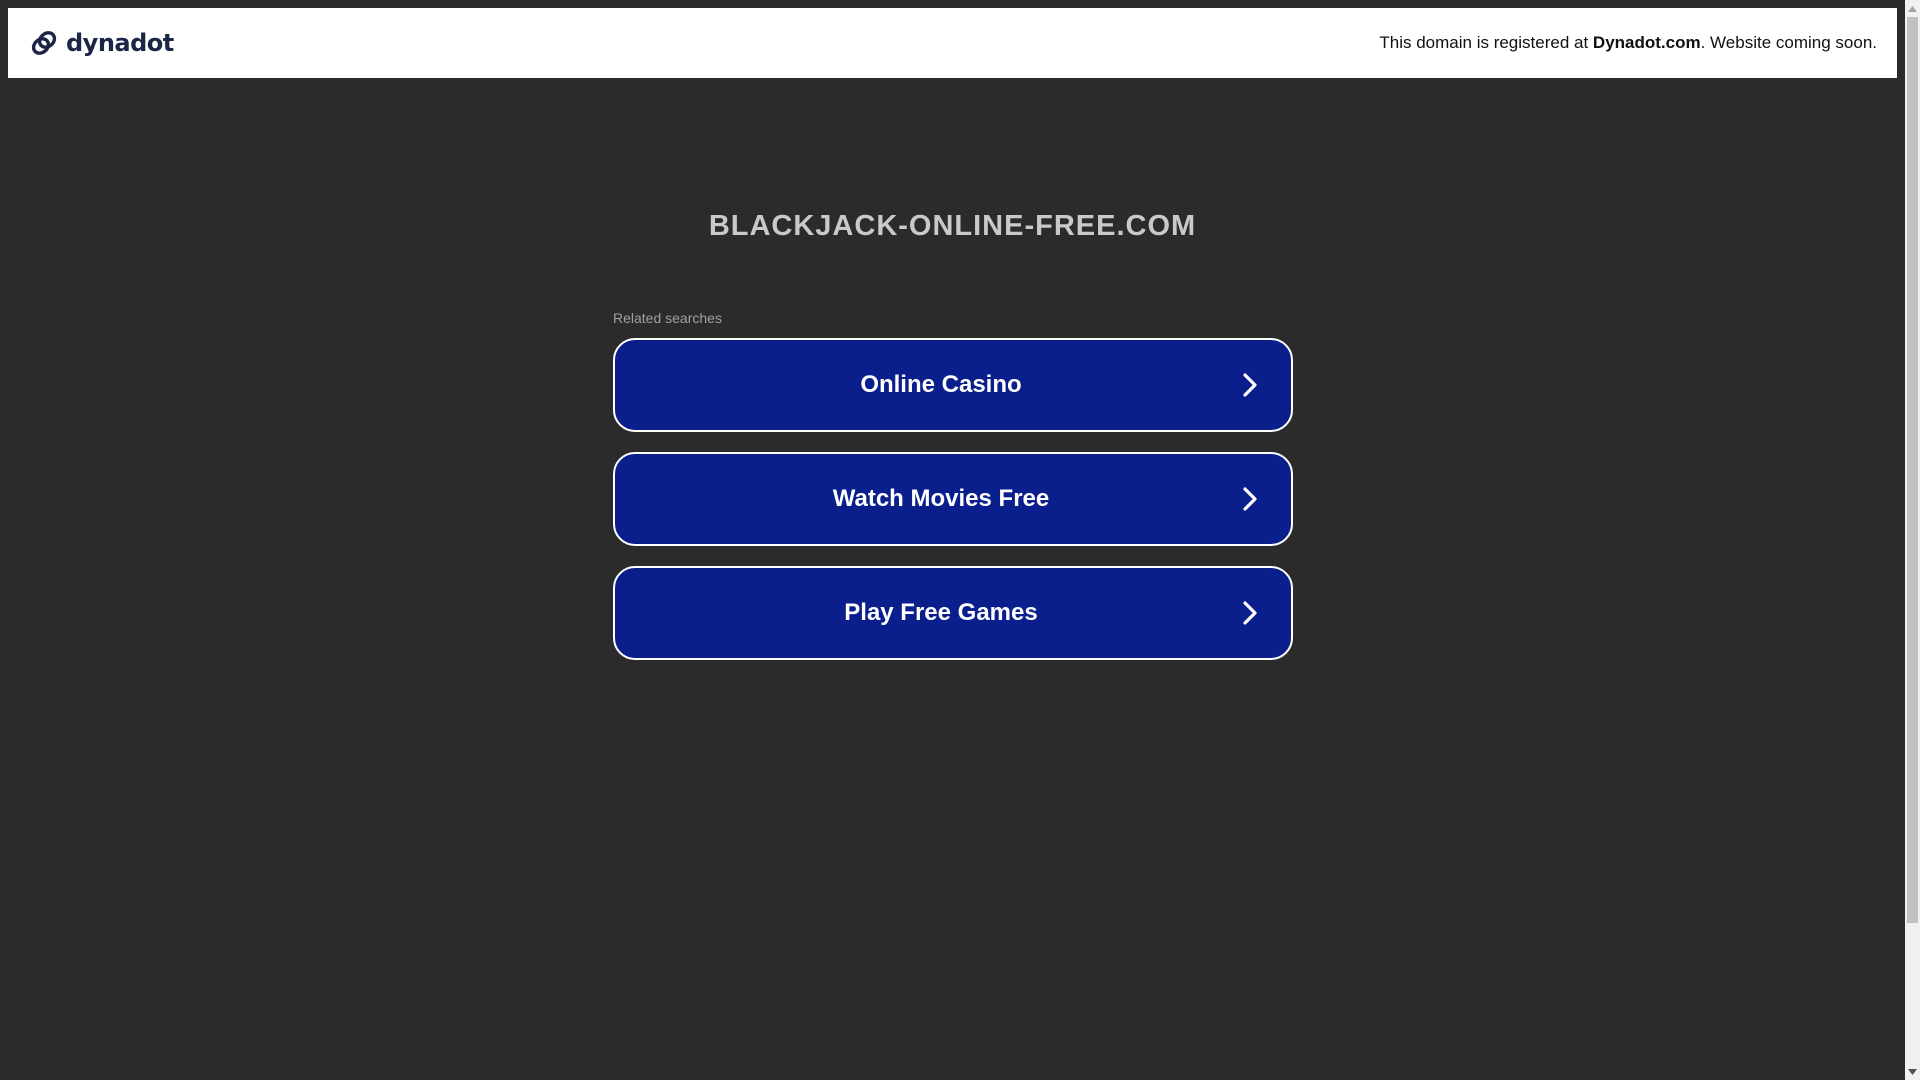 The image size is (1920, 1080). I want to click on registrar-link: Dynadot.com, so click(1647, 42).